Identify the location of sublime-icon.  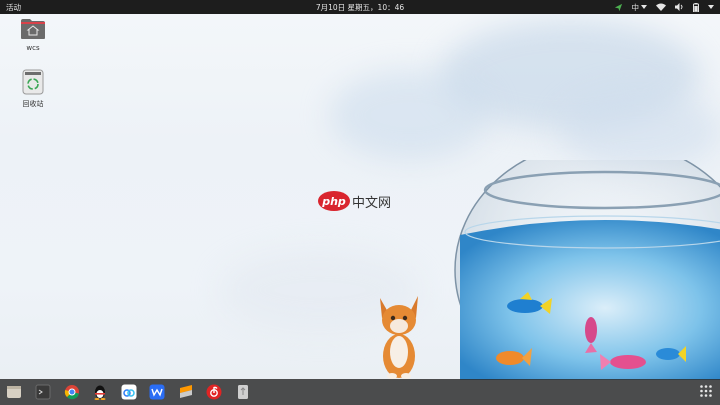
(186, 392).